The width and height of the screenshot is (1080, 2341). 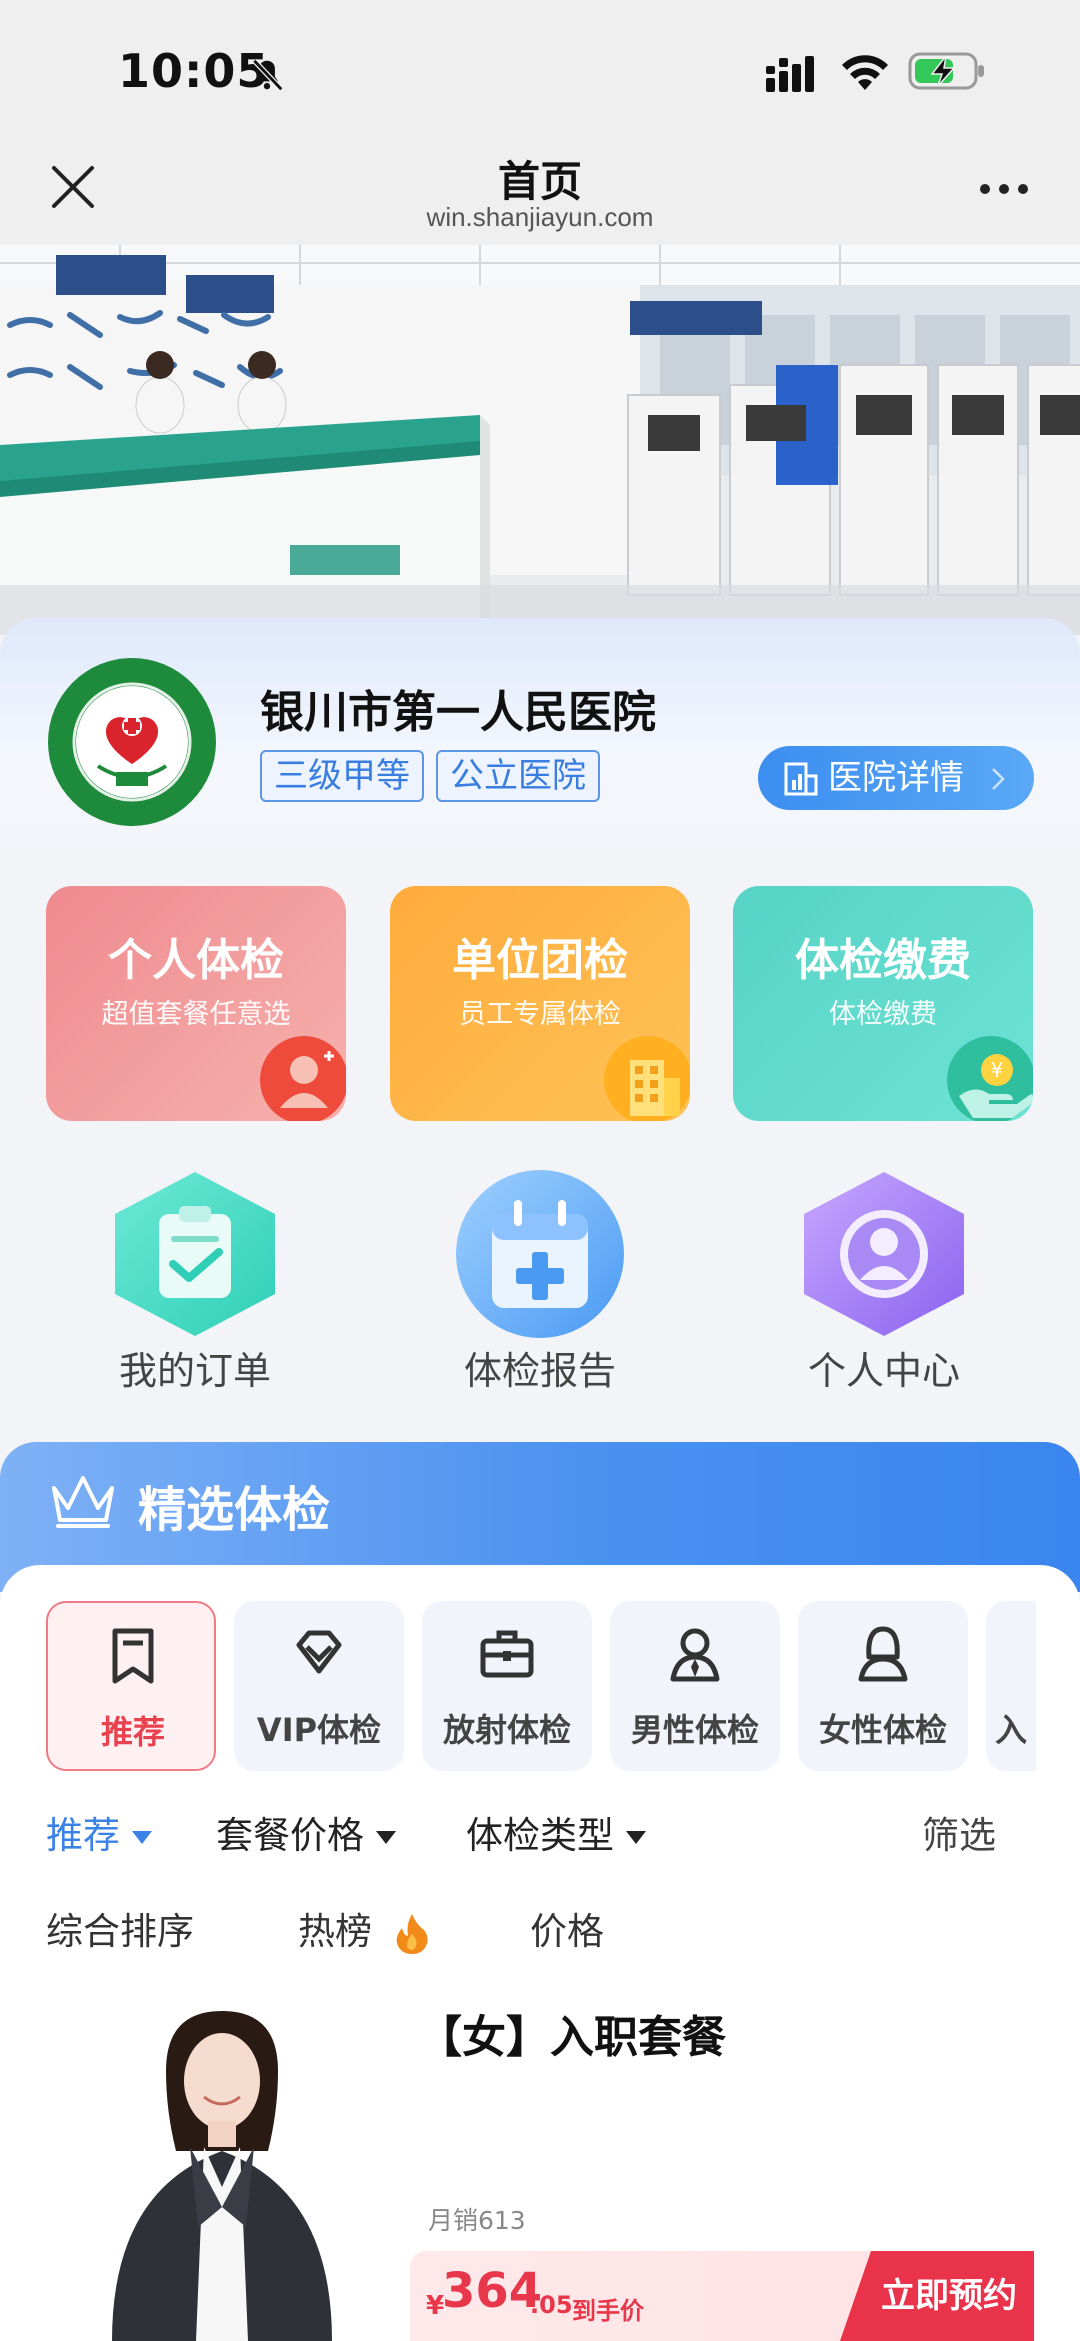 What do you see at coordinates (234, 1510) in the screenshot?
I see `featured-section-title: 精选体检` at bounding box center [234, 1510].